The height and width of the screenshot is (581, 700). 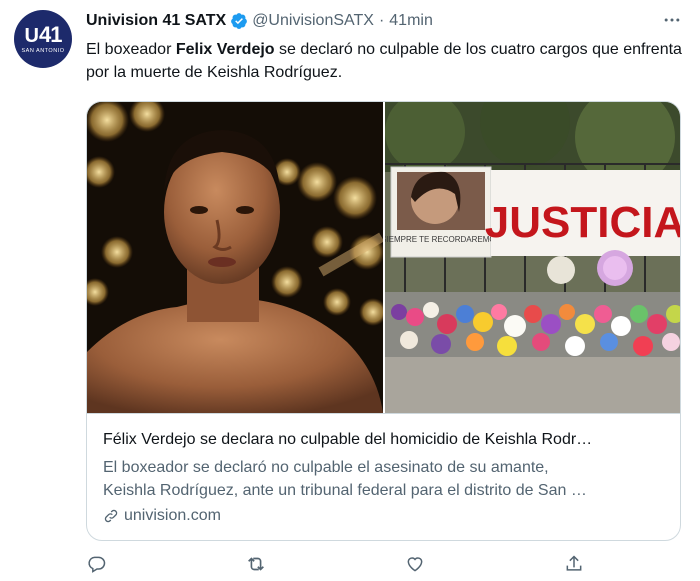 What do you see at coordinates (346, 565) in the screenshot?
I see `tweet-actions` at bounding box center [346, 565].